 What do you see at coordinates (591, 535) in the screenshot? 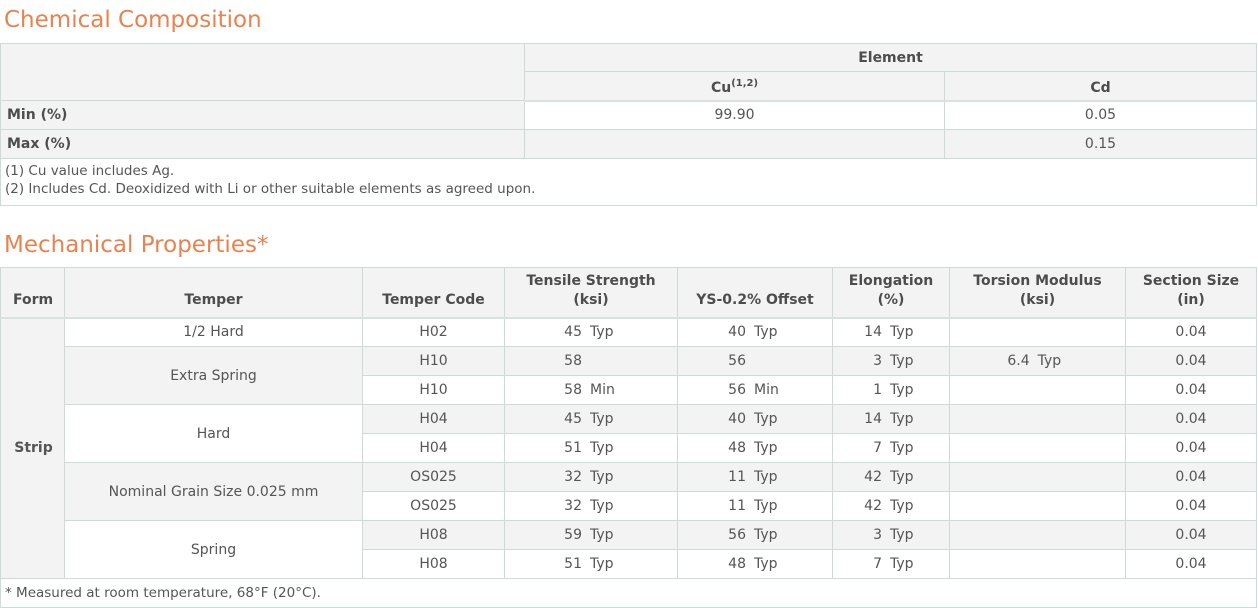
I see `tensile-strength-cell: 59 Typ` at bounding box center [591, 535].